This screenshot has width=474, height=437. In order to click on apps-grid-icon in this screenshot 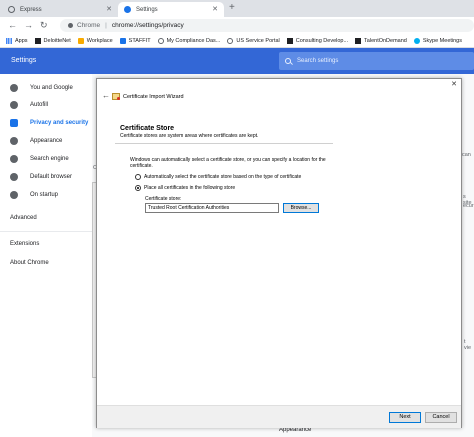, I will do `click(9, 40)`.